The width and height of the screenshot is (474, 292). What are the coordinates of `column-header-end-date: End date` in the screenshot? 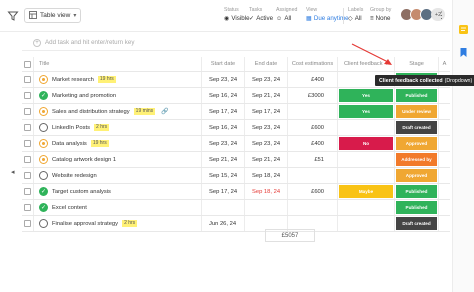 It's located at (265, 64).